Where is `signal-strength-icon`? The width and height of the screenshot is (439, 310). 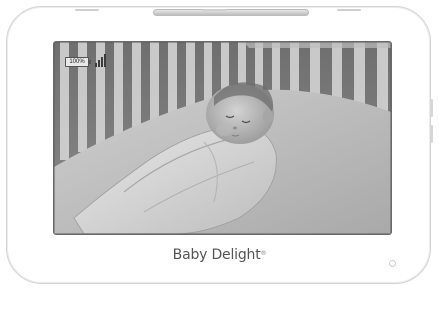 signal-strength-icon is located at coordinates (100, 60).